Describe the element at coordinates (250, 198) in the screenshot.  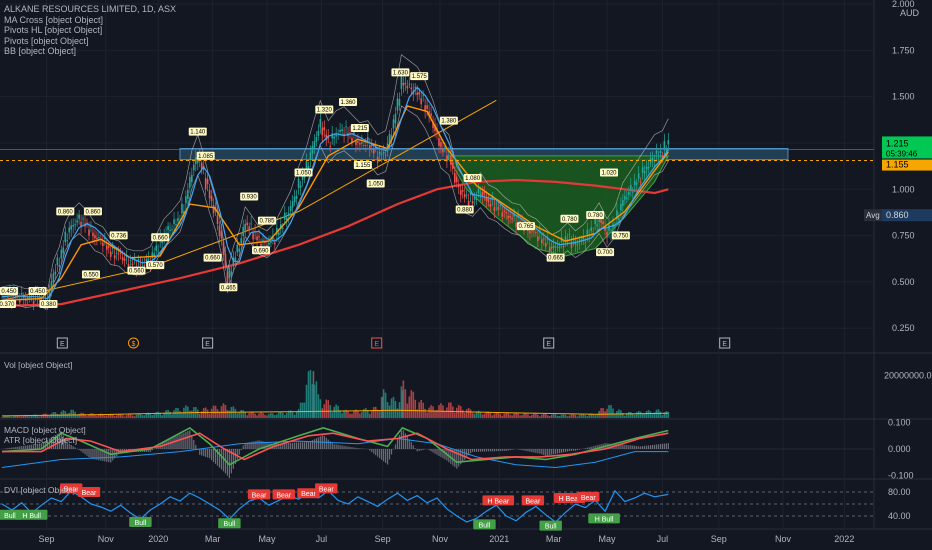
I see `pivot-label-text: 0.930` at that location.